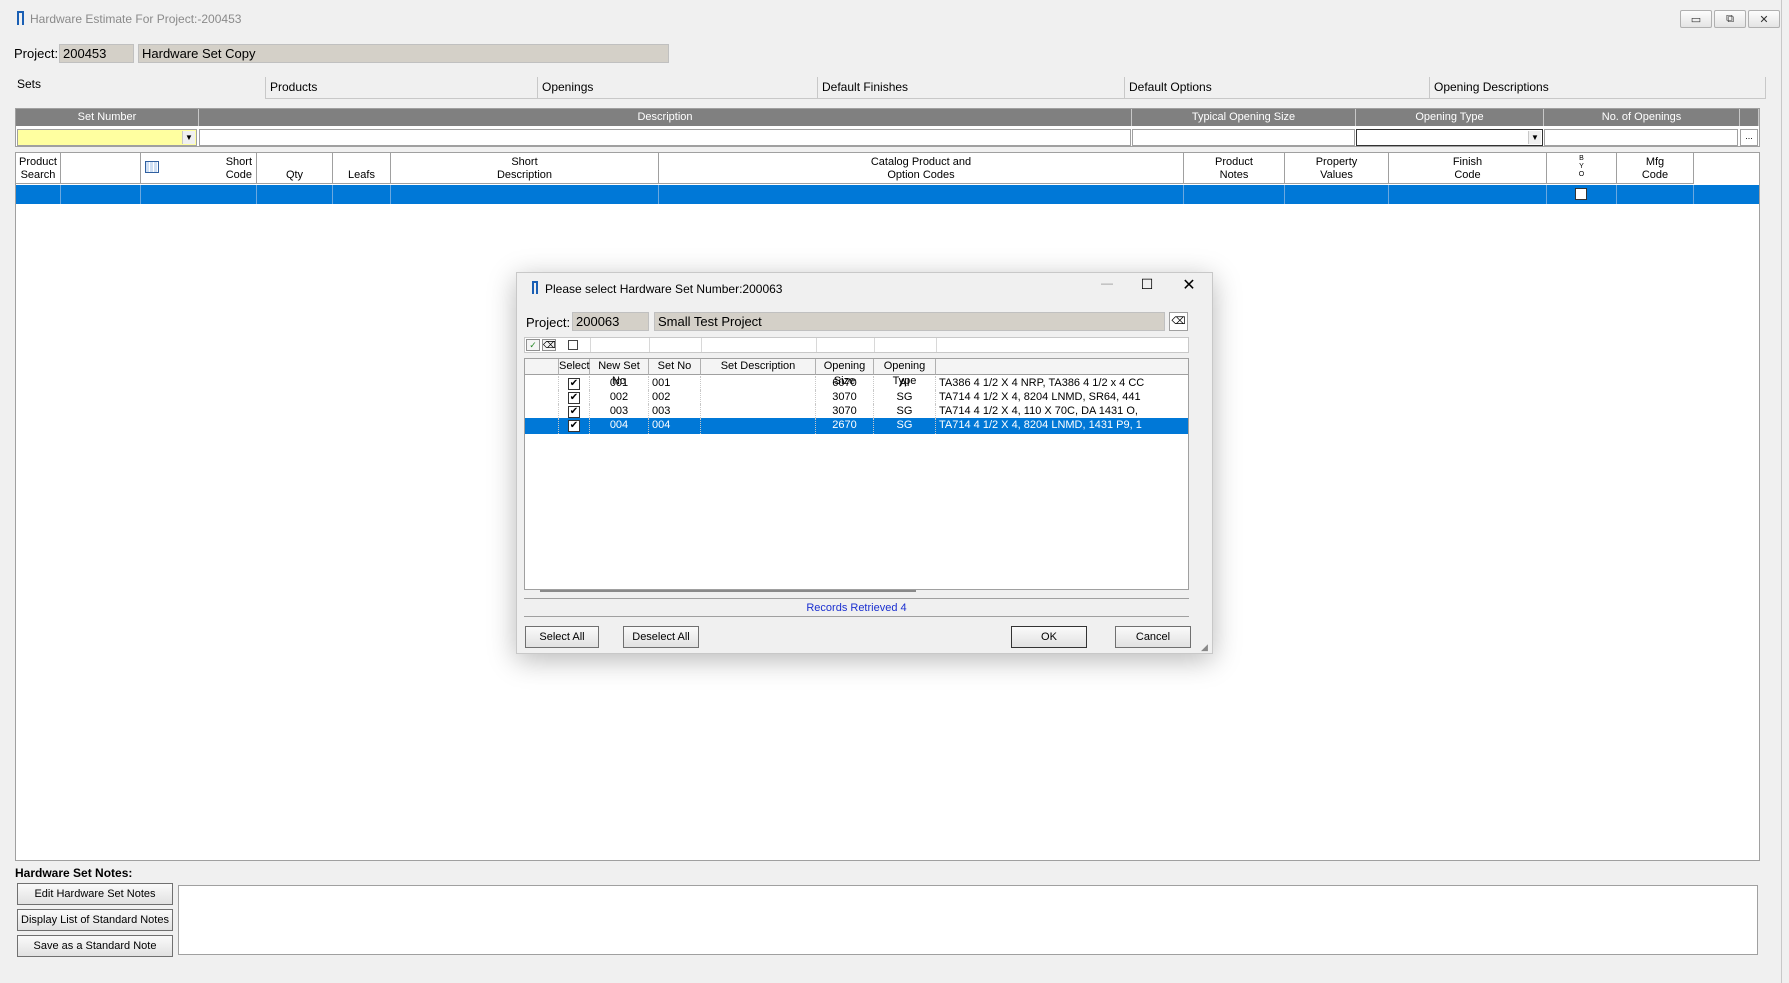  What do you see at coordinates (139, 85) in the screenshot?
I see `tab-sets: Sets` at bounding box center [139, 85].